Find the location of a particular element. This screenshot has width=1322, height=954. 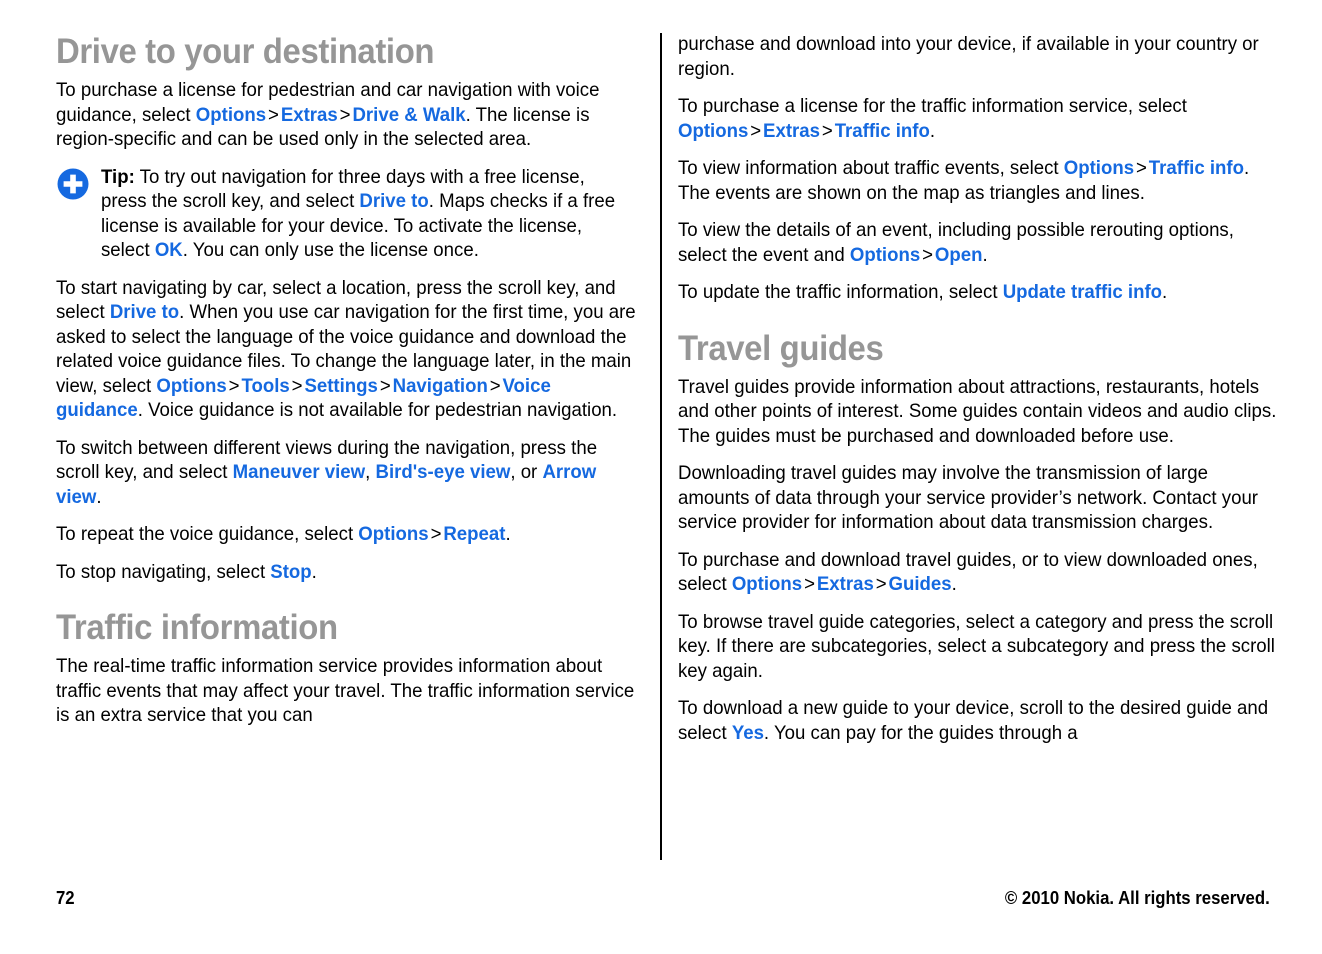

page-number: 72 is located at coordinates (65, 898).